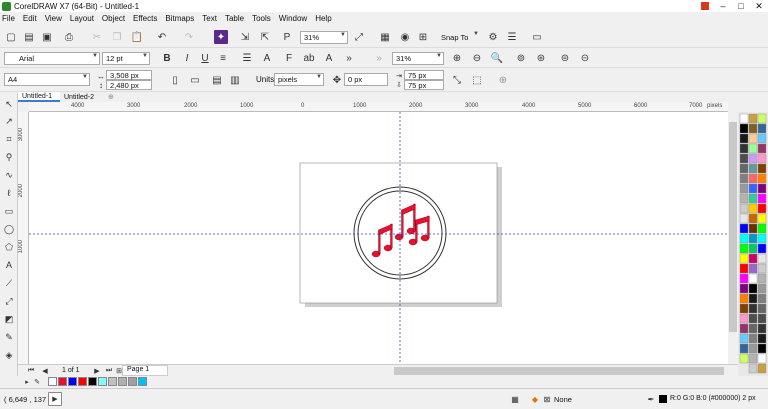  What do you see at coordinates (323, 18) in the screenshot?
I see `menu-help: Help` at bounding box center [323, 18].